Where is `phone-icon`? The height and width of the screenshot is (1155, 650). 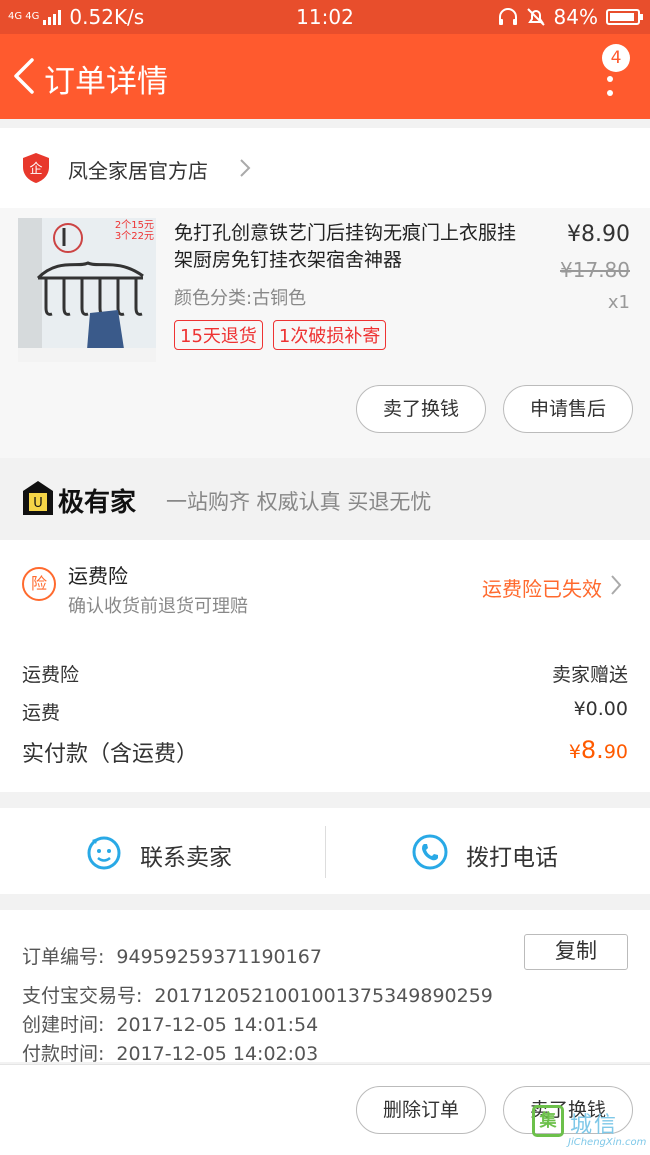
phone-icon is located at coordinates (430, 852).